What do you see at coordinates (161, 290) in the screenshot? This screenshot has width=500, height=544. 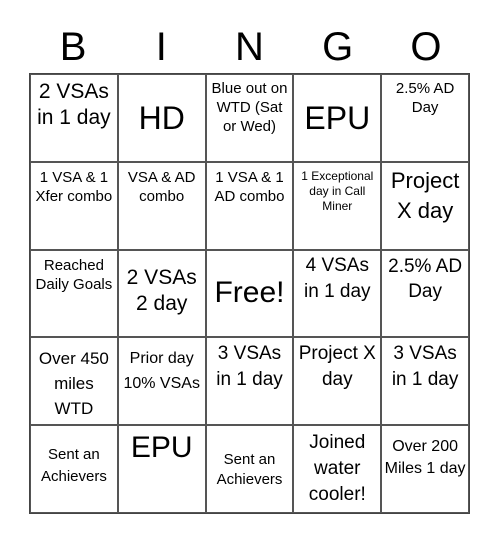 I see `cell-text: 2 VSAs 2 day` at bounding box center [161, 290].